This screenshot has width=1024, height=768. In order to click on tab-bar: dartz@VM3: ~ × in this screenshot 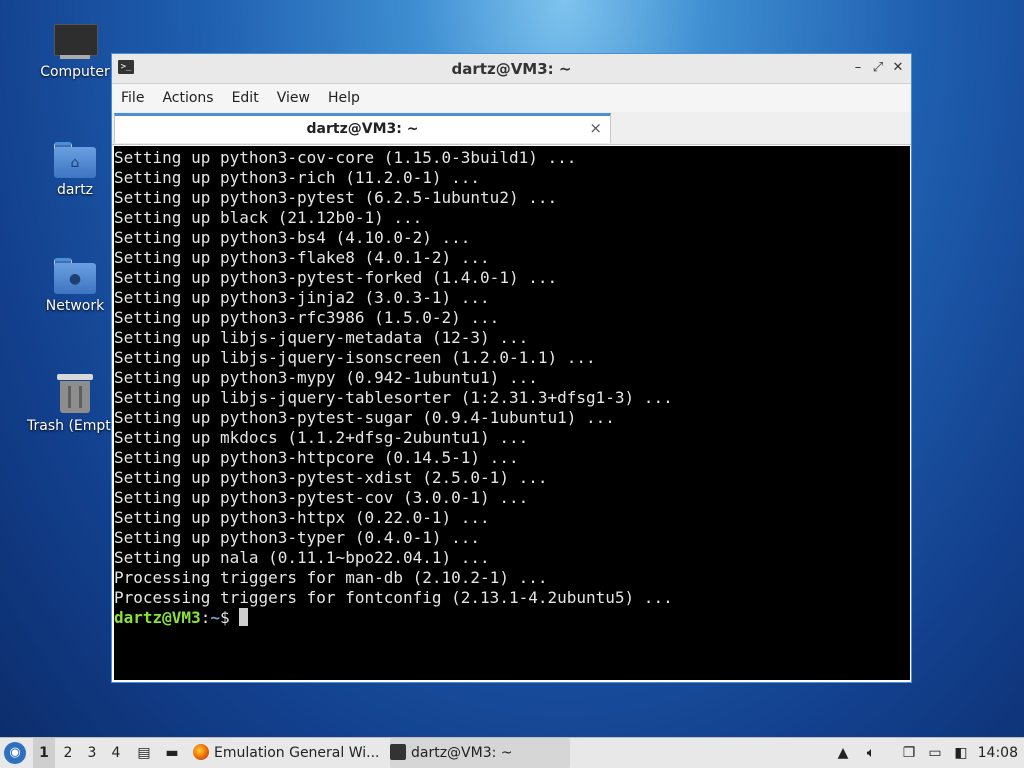, I will do `click(511, 128)`.